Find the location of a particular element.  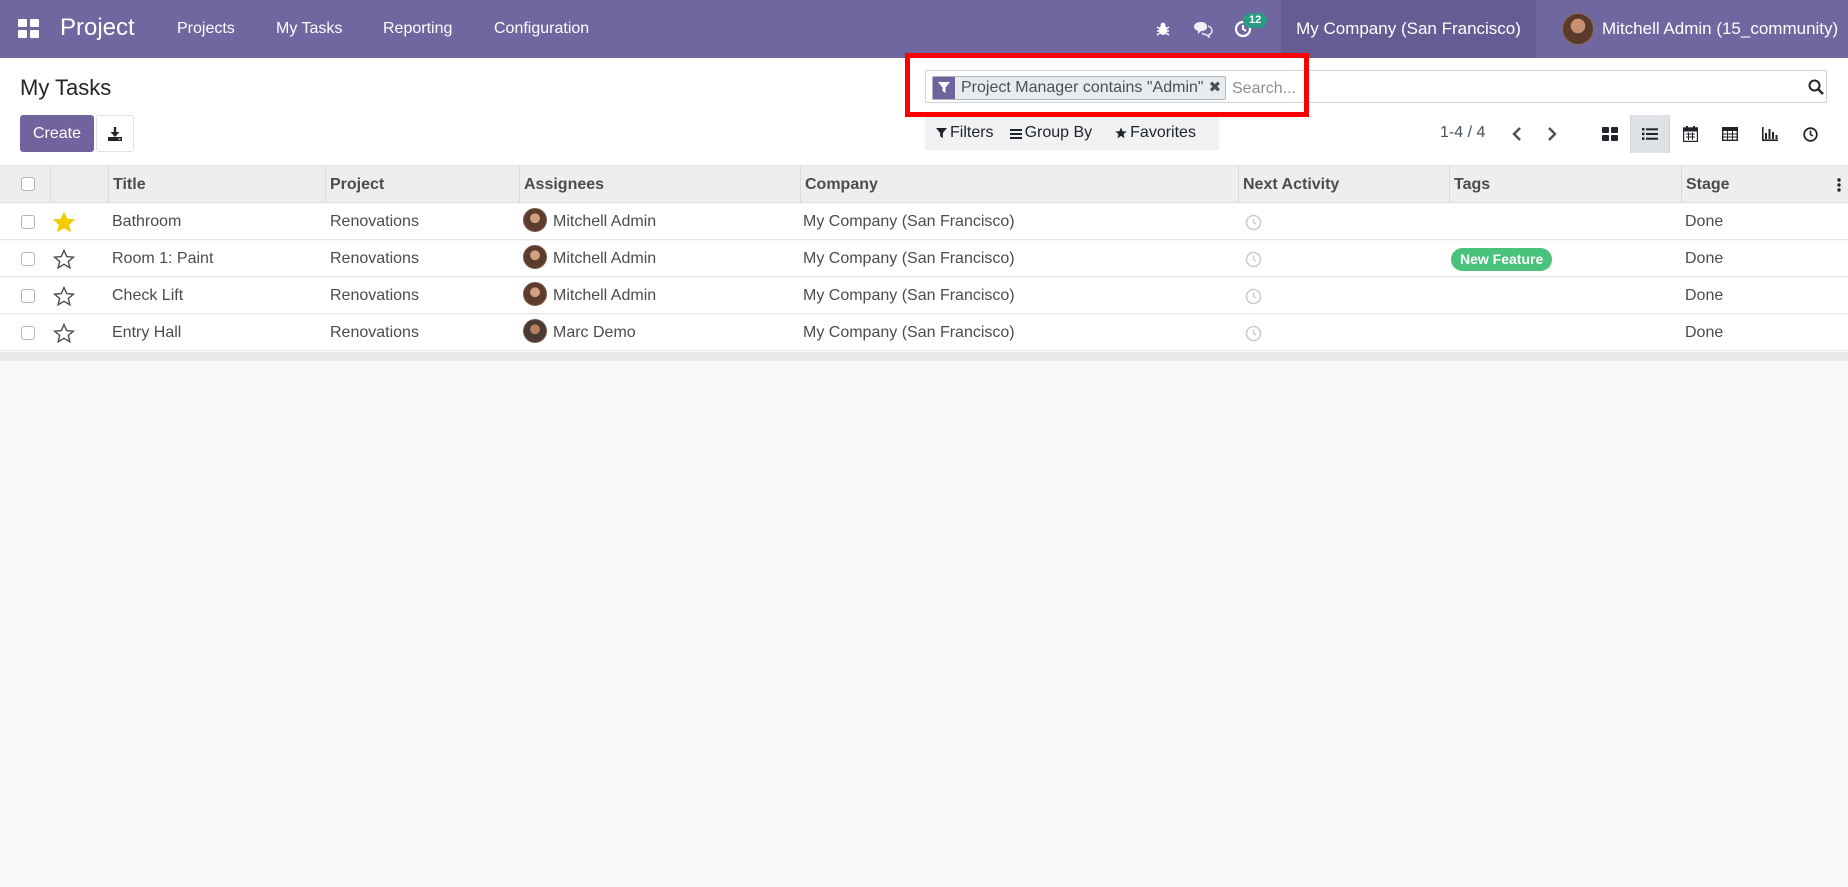

search-facet-value: Project Manager contains "Admin" is located at coordinates (1082, 87).